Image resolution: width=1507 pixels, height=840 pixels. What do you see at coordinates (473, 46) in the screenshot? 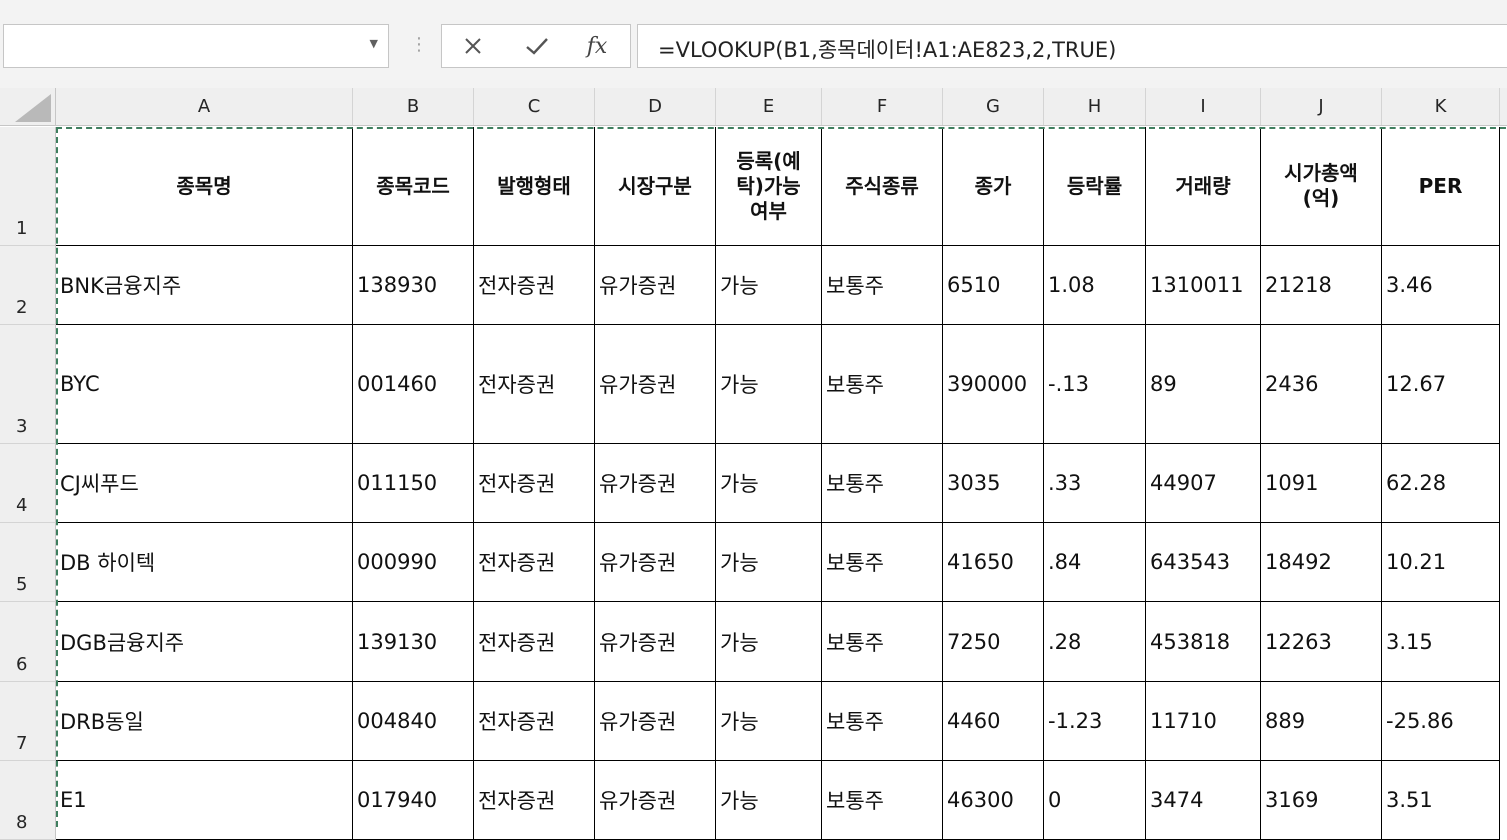
I see `cancel-button` at bounding box center [473, 46].